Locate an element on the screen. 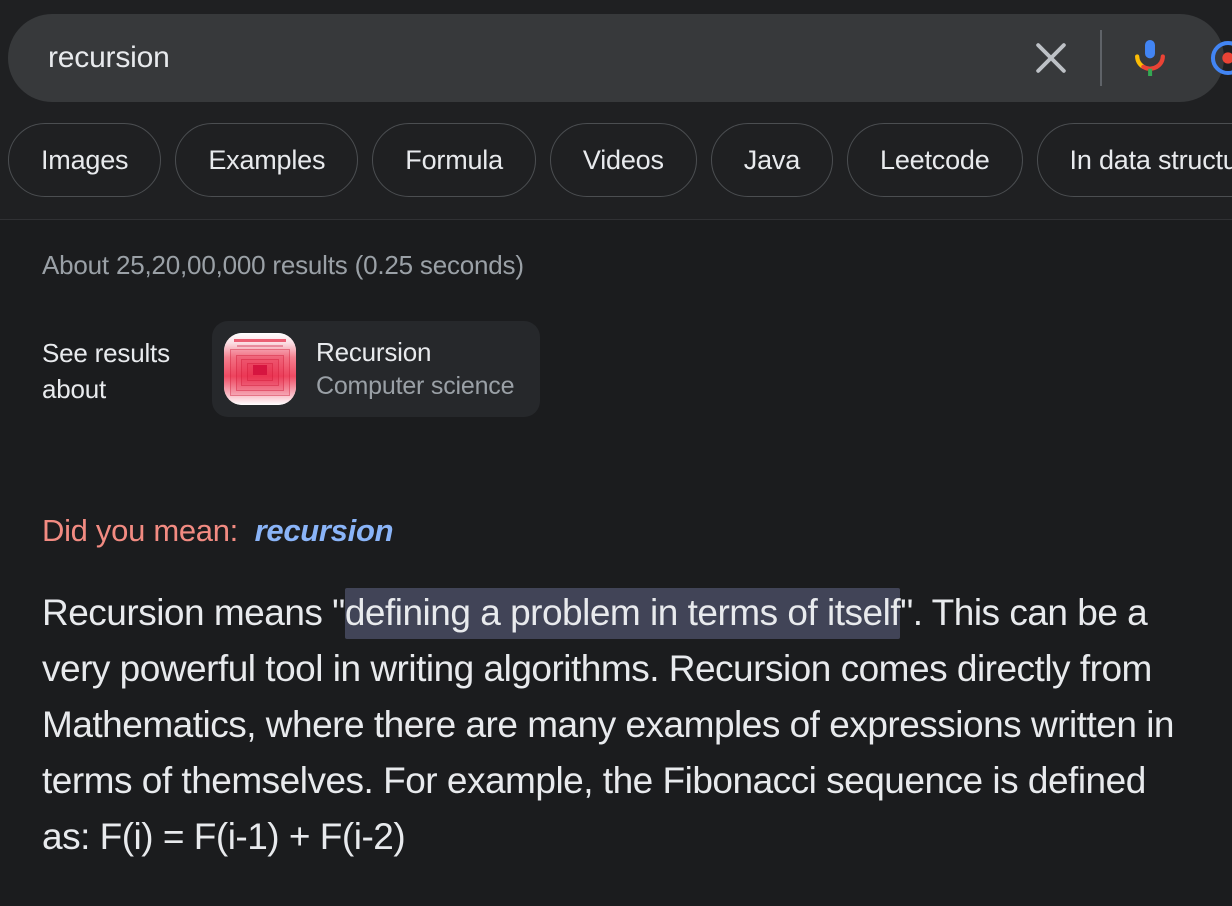 The width and height of the screenshot is (1232, 906). chip-label: Leetcode is located at coordinates (935, 159).